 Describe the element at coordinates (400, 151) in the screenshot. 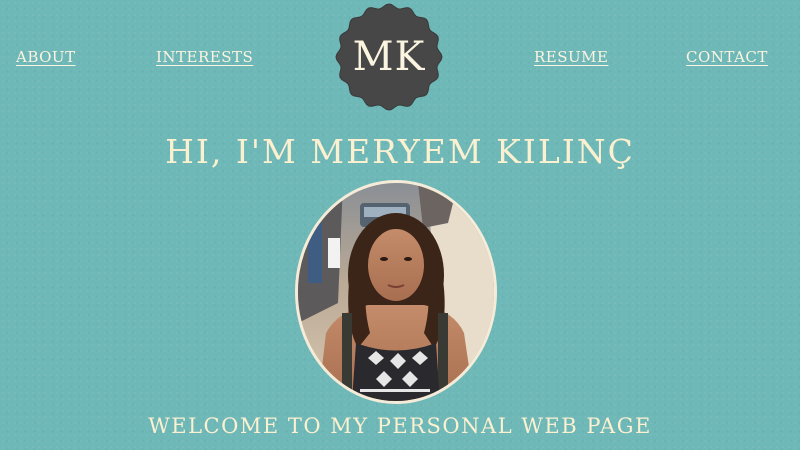

I see `hero-title: Hi, I'm Meryem Kılınç` at that location.